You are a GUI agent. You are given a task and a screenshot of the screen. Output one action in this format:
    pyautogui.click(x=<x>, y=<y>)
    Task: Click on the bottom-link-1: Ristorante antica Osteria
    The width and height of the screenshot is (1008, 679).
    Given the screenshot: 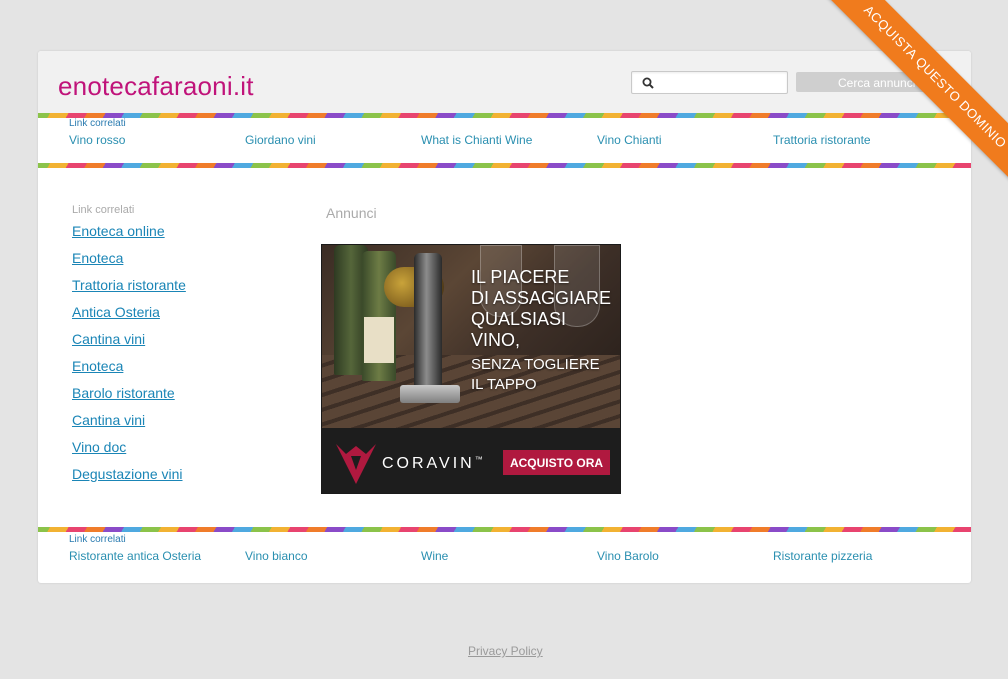 What is the action you would take?
    pyautogui.click(x=135, y=556)
    